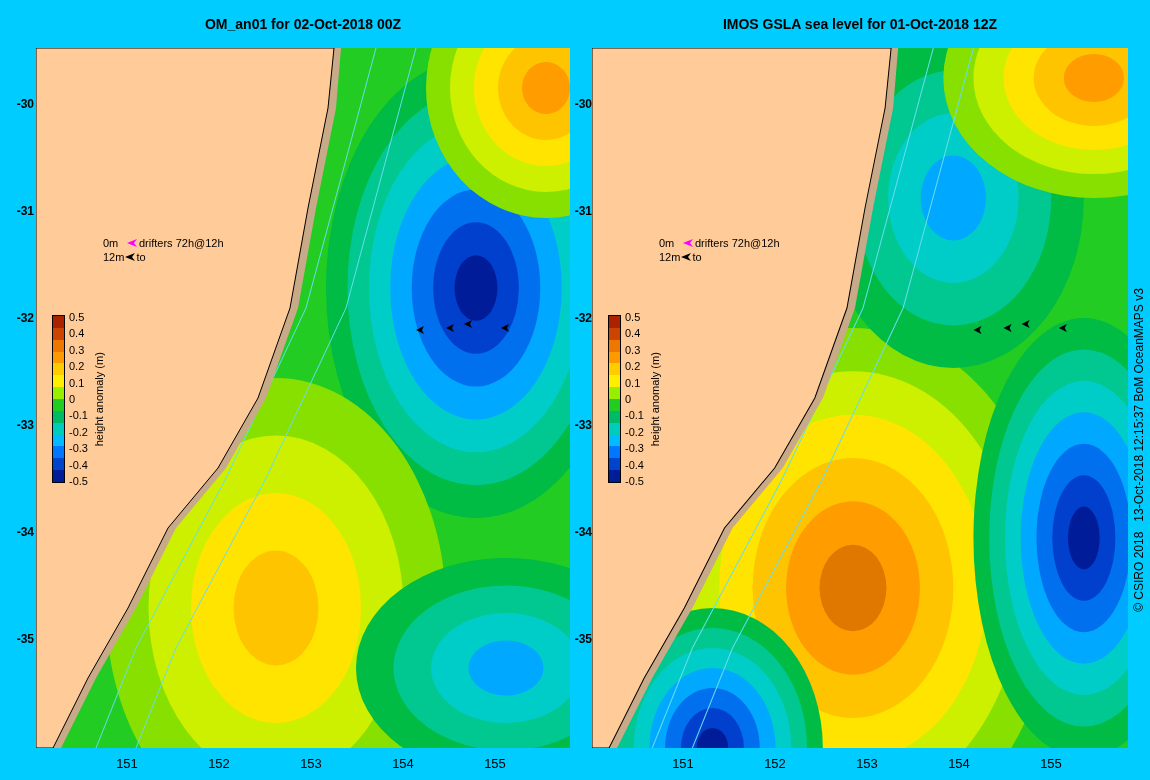 The image size is (1150, 780). I want to click on credit-text: © CSIRO 2018 13-Oct-2018 12:15:37 BoM OceanMAPS v3, so click(1139, 450).